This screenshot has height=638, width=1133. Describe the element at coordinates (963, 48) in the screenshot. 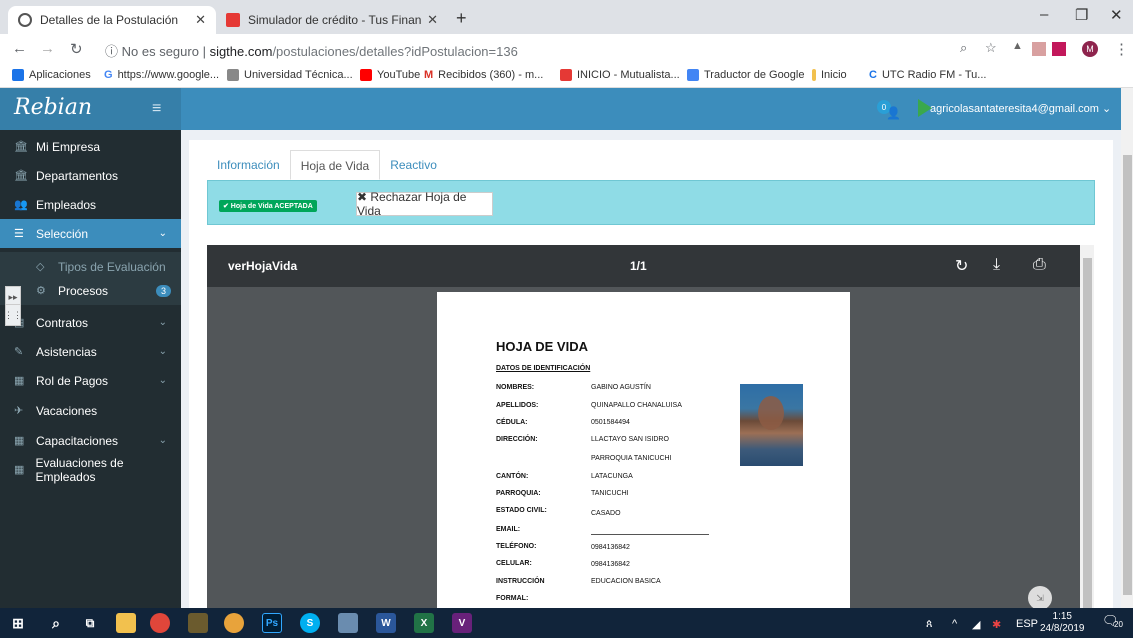

I see `zoom-icon: ⌕` at that location.